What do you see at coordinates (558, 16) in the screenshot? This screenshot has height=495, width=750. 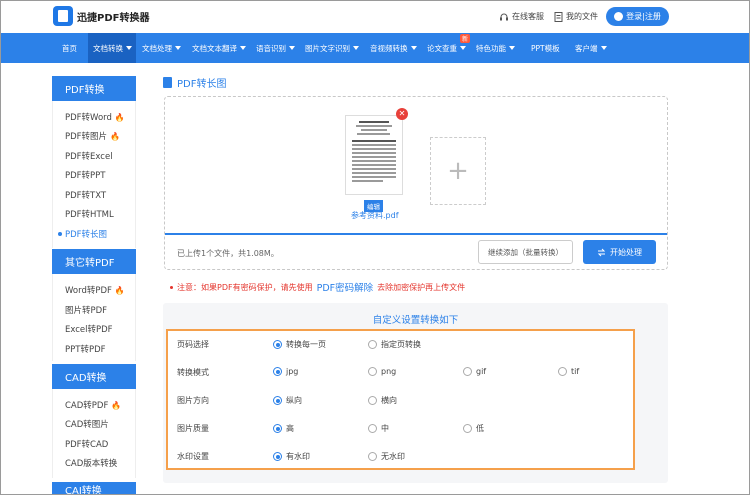 I see `file-icon` at bounding box center [558, 16].